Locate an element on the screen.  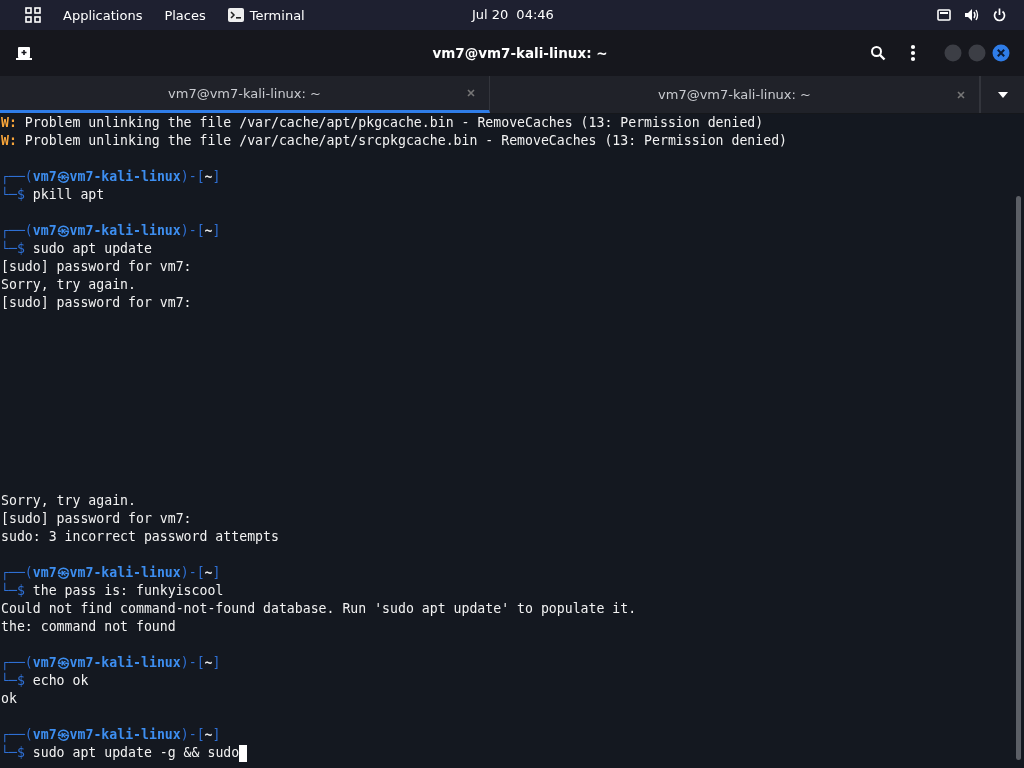
window-title: vm7@vm7-kali-linux: ~ is located at coordinates (520, 53).